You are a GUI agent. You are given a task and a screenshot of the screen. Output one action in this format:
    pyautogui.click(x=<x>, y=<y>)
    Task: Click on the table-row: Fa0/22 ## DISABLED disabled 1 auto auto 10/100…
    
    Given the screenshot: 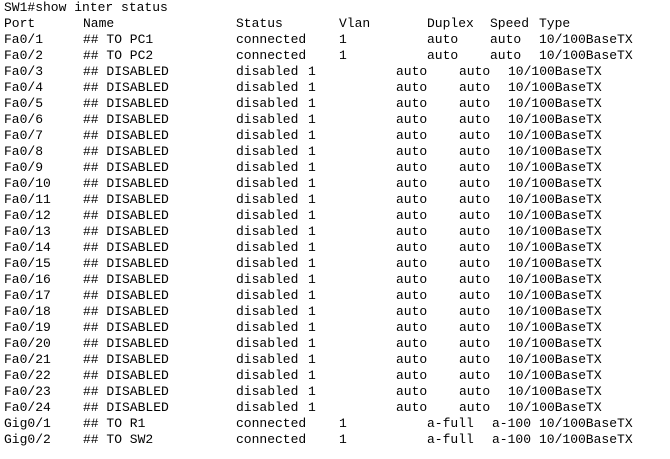 What is the action you would take?
    pyautogui.click(x=337, y=376)
    